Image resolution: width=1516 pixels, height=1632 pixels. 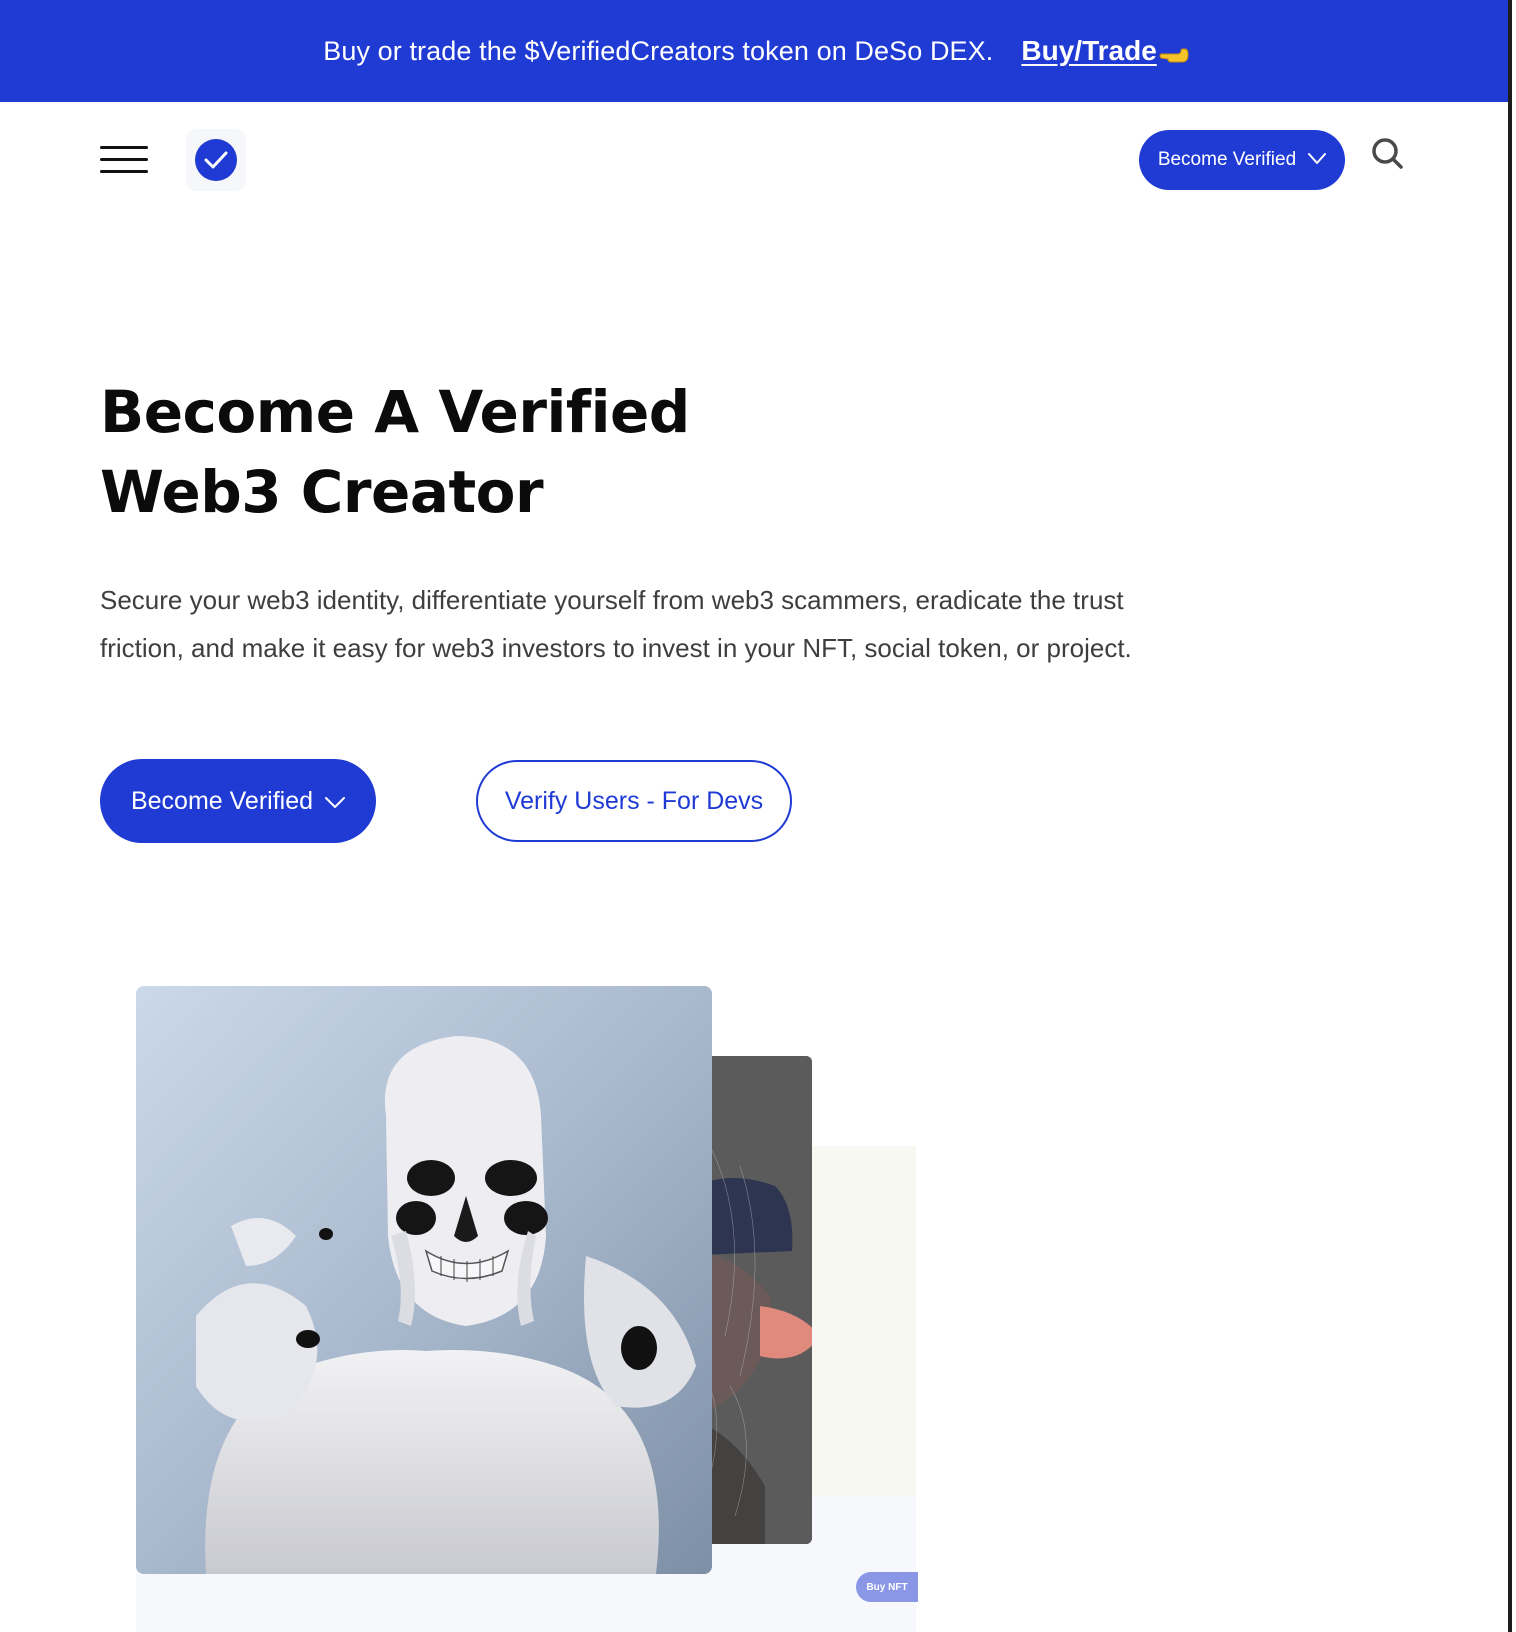 I want to click on buy-trade-link: Buy/Trade, so click(x=1105, y=51).